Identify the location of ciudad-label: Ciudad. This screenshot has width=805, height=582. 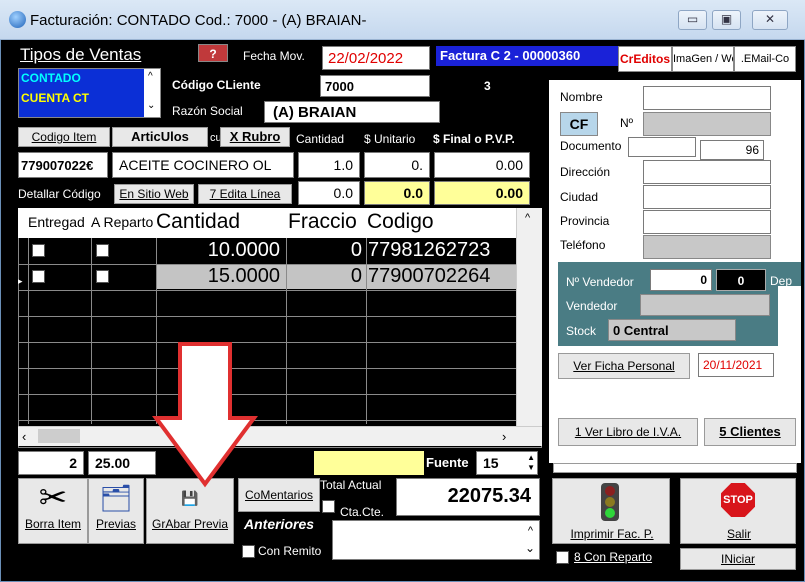
(579, 197).